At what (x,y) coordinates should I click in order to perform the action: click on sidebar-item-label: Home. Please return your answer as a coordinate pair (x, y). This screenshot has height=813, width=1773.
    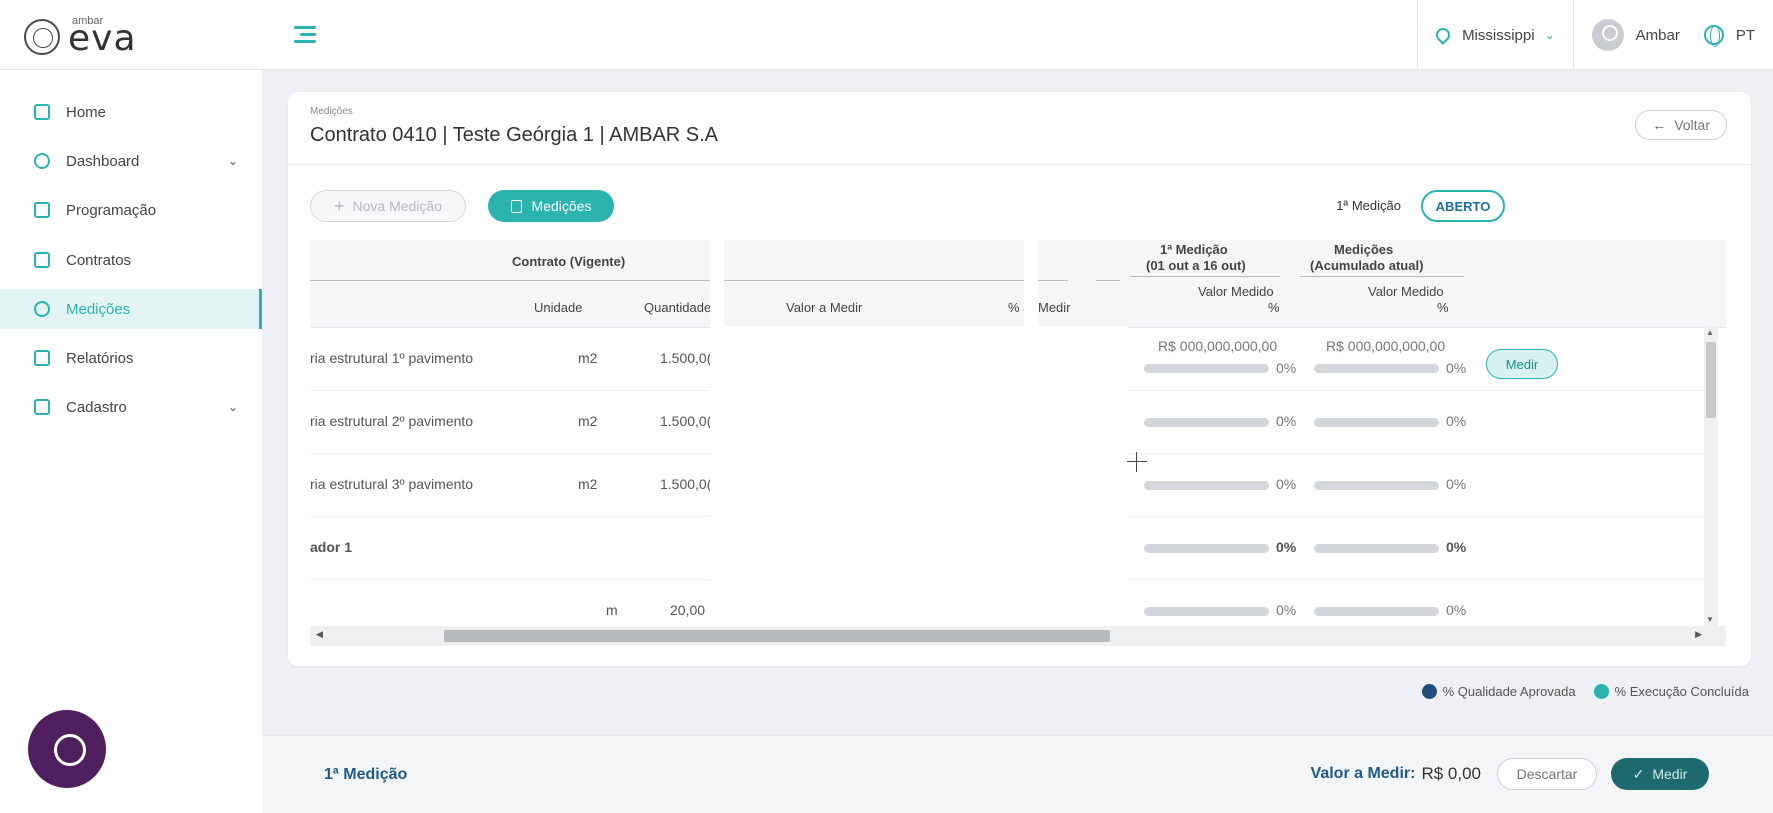
    Looking at the image, I should click on (86, 112).